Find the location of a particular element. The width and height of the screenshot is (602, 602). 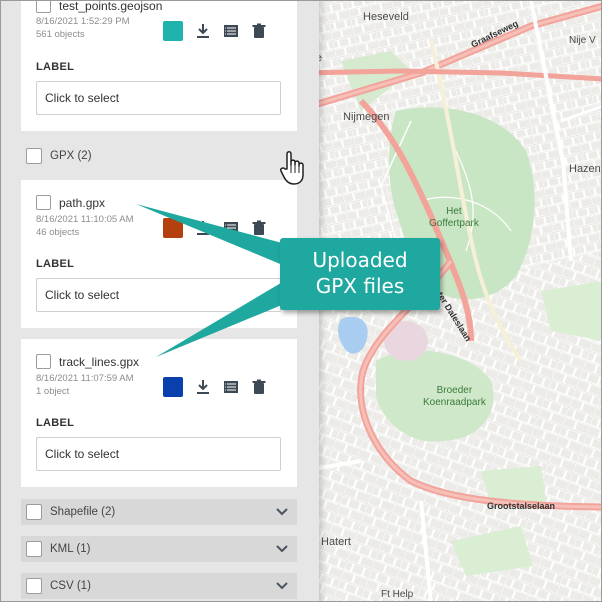

callout-line2: GPX files is located at coordinates (360, 286).